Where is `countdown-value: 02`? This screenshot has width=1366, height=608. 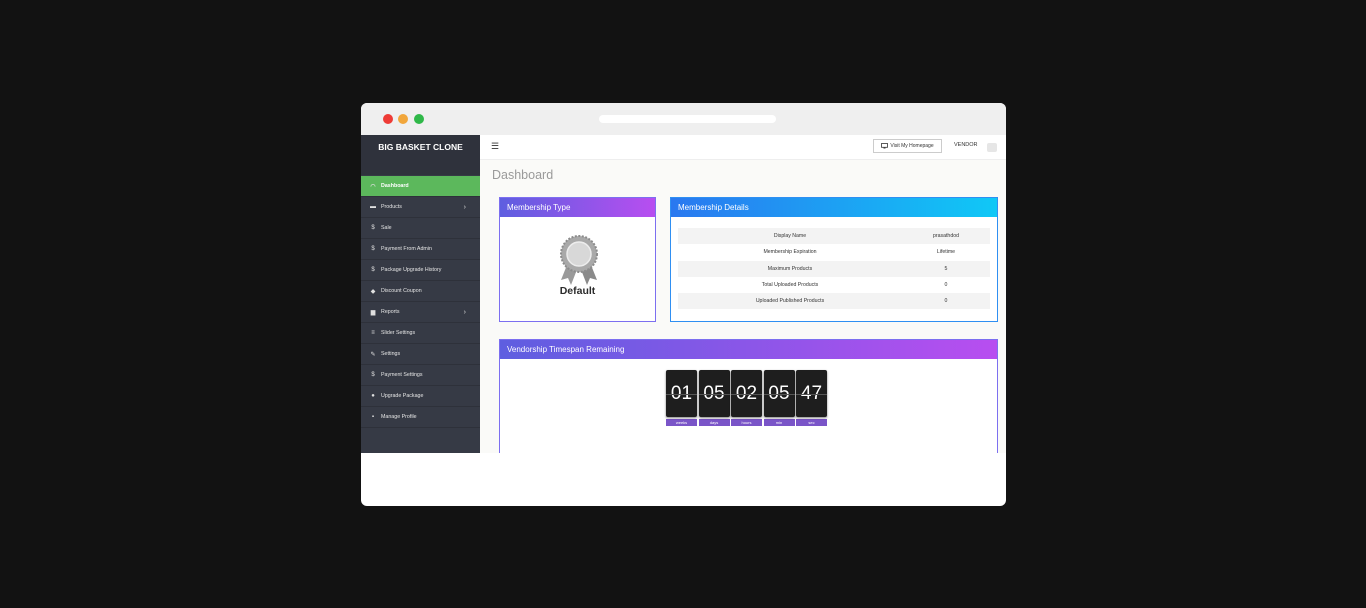
countdown-value: 02 is located at coordinates (746, 393).